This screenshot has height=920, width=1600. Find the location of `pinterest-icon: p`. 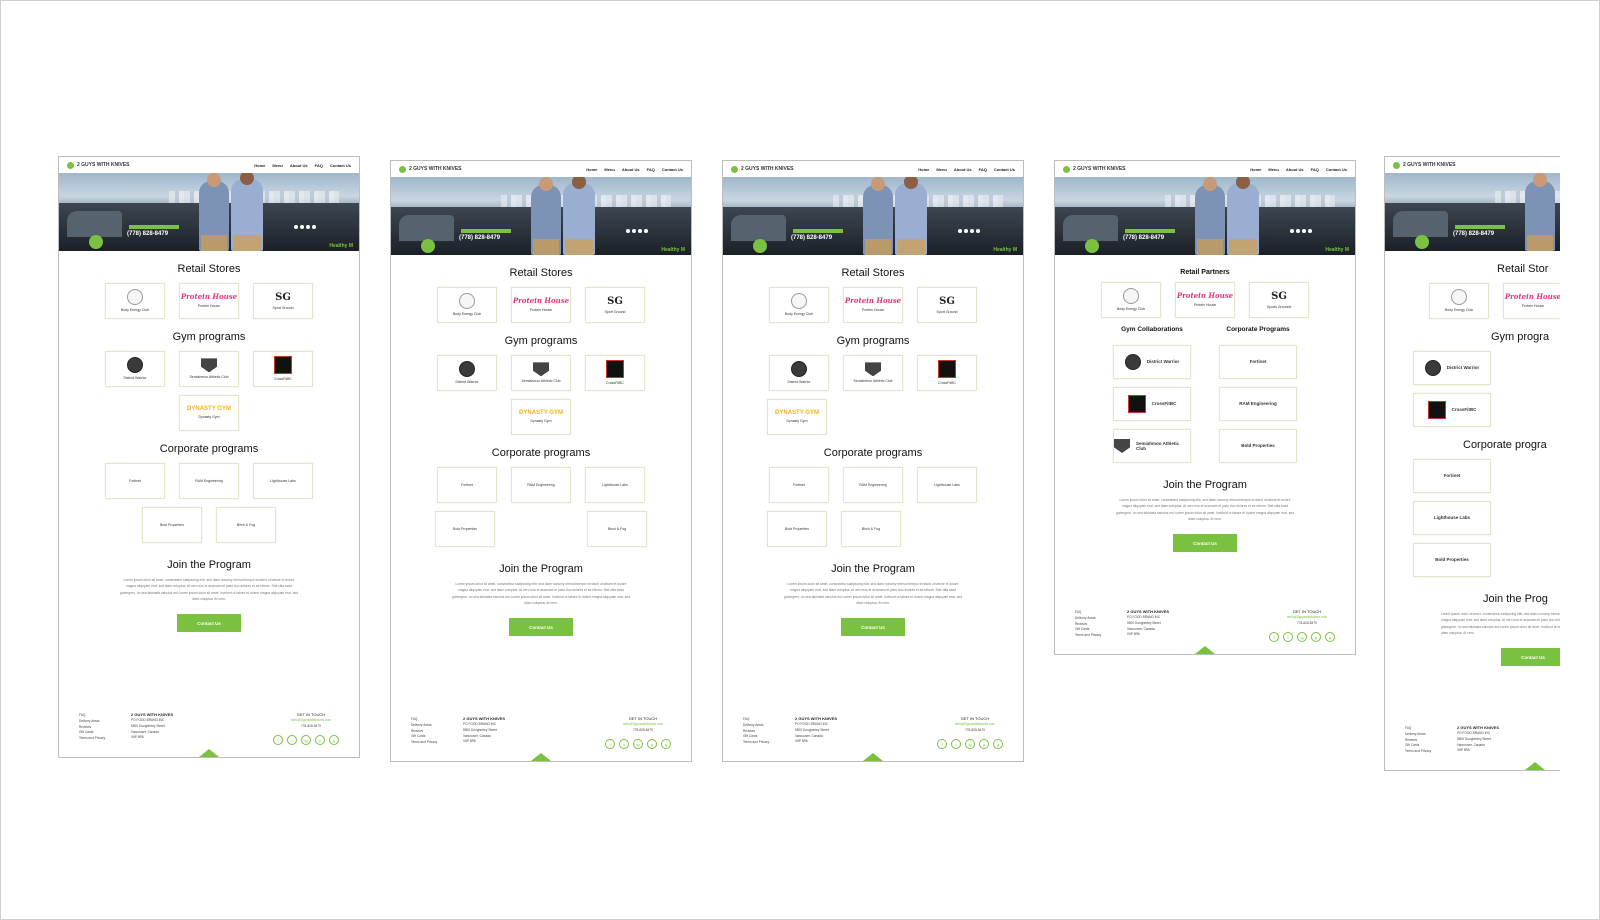

pinterest-icon: p is located at coordinates (1316, 637).